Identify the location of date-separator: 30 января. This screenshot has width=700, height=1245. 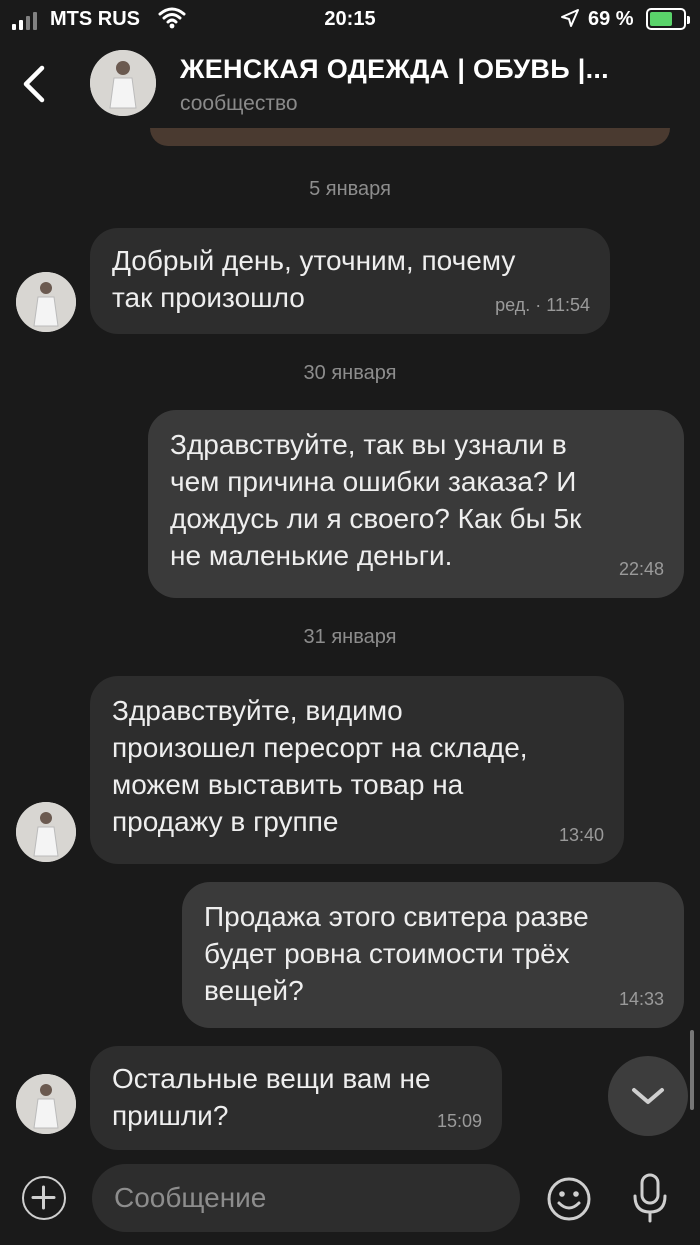
(350, 373).